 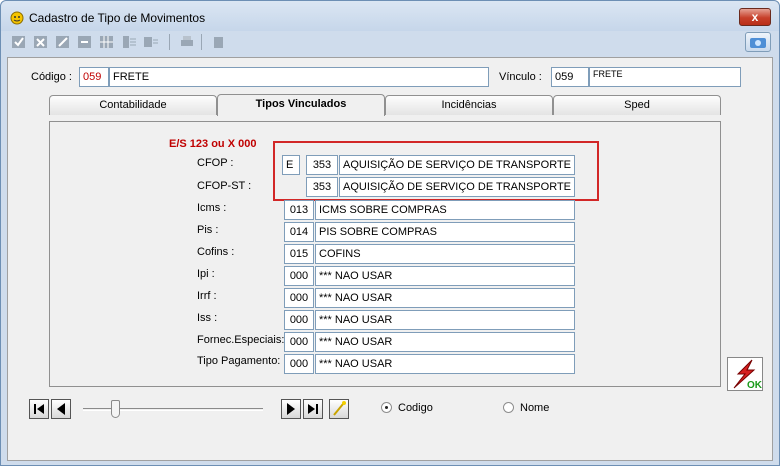 I want to click on vinculo-label: Vínculo :, so click(x=520, y=77).